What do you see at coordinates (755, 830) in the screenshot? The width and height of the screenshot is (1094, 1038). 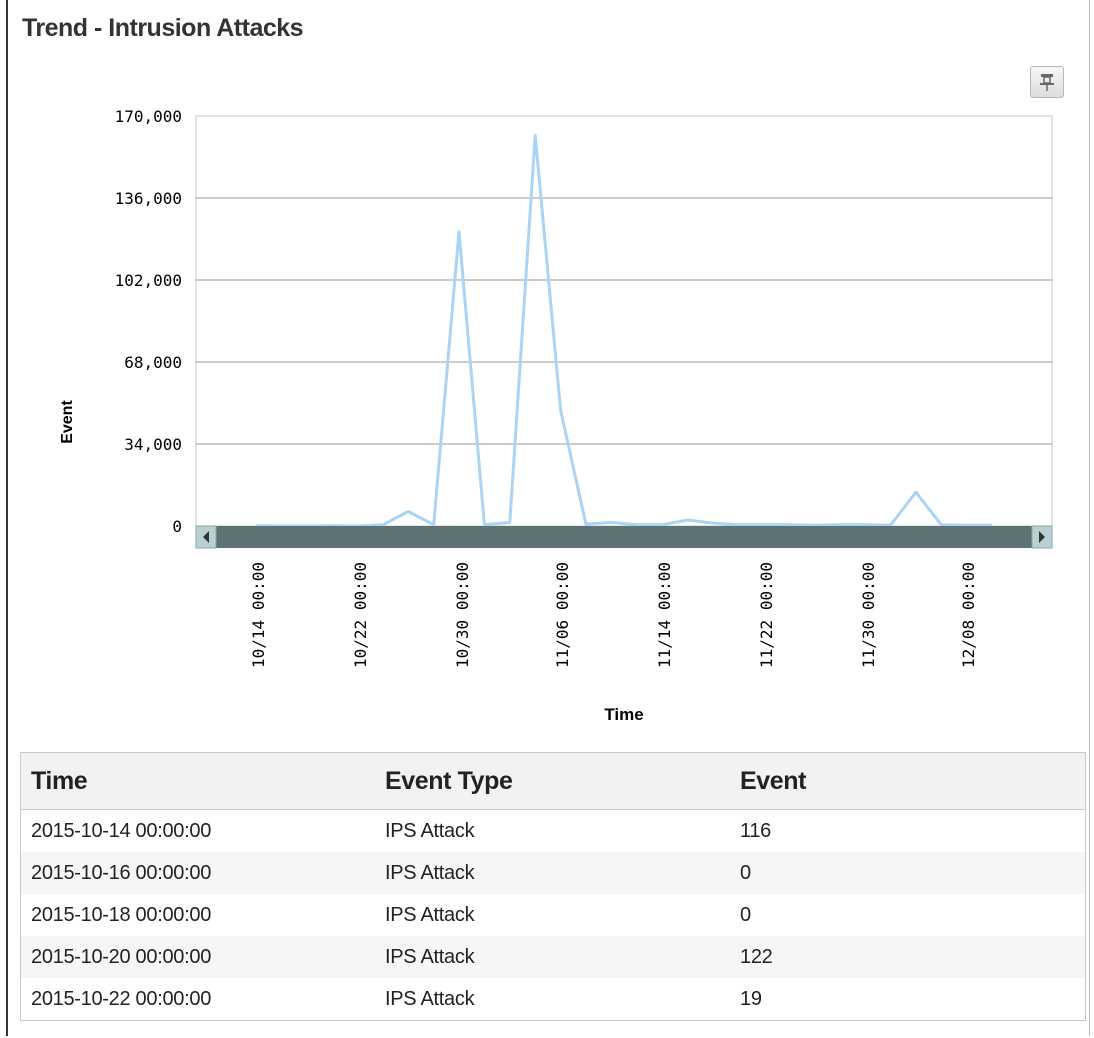 I see `cell-event: 116` at bounding box center [755, 830].